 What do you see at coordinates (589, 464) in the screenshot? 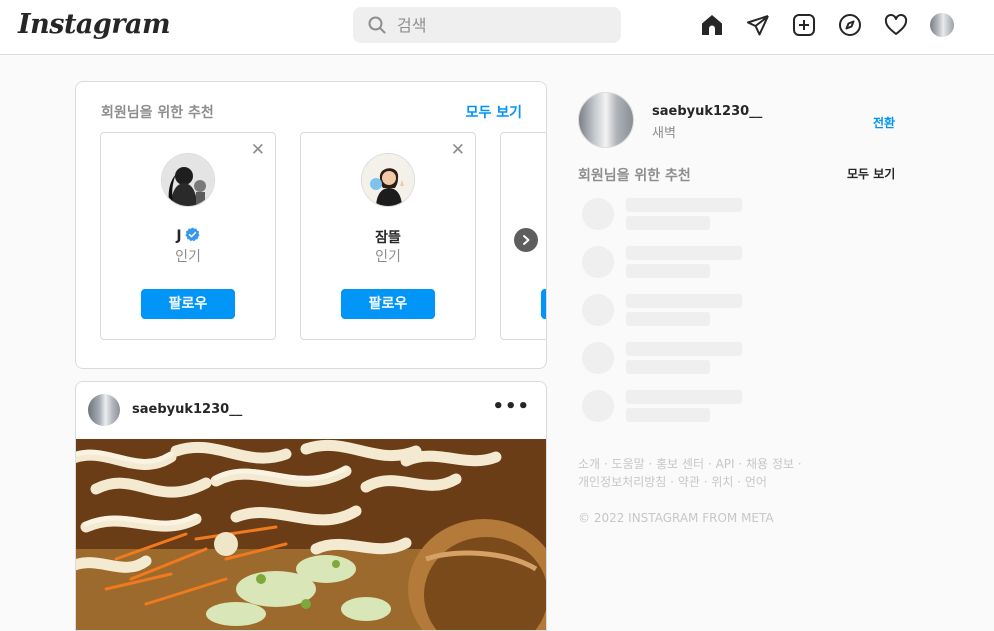
I see `footer-link-about: 소개` at bounding box center [589, 464].